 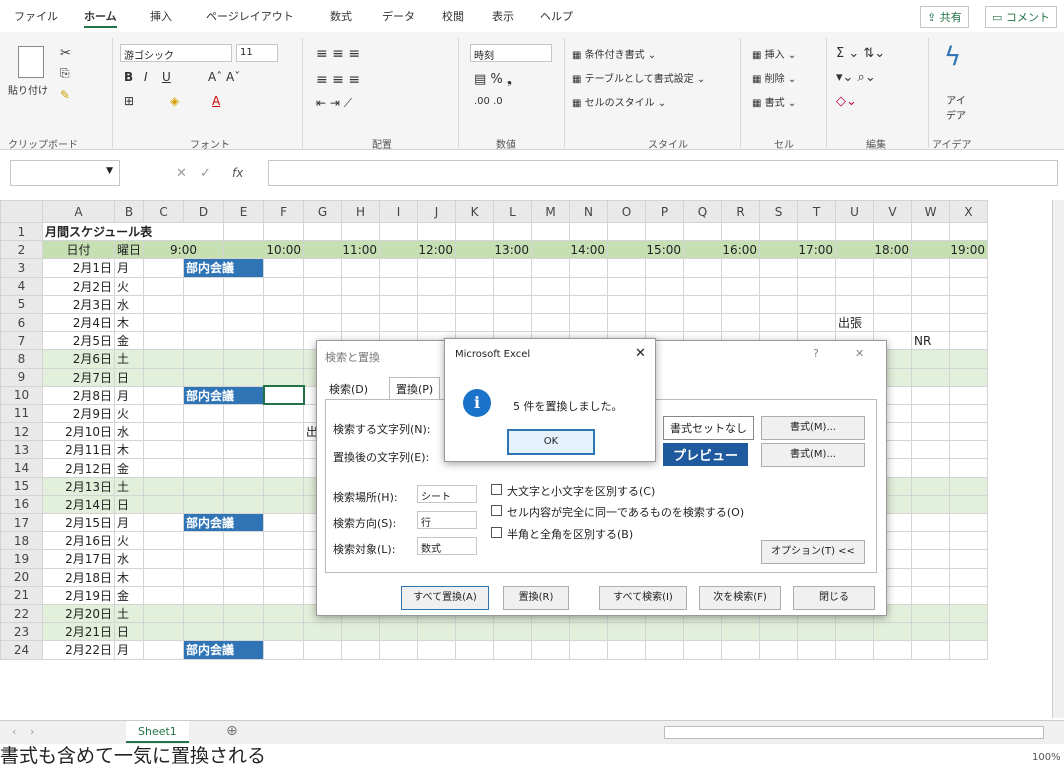 I want to click on prev-sheet-icon: ‹, so click(x=14, y=731).